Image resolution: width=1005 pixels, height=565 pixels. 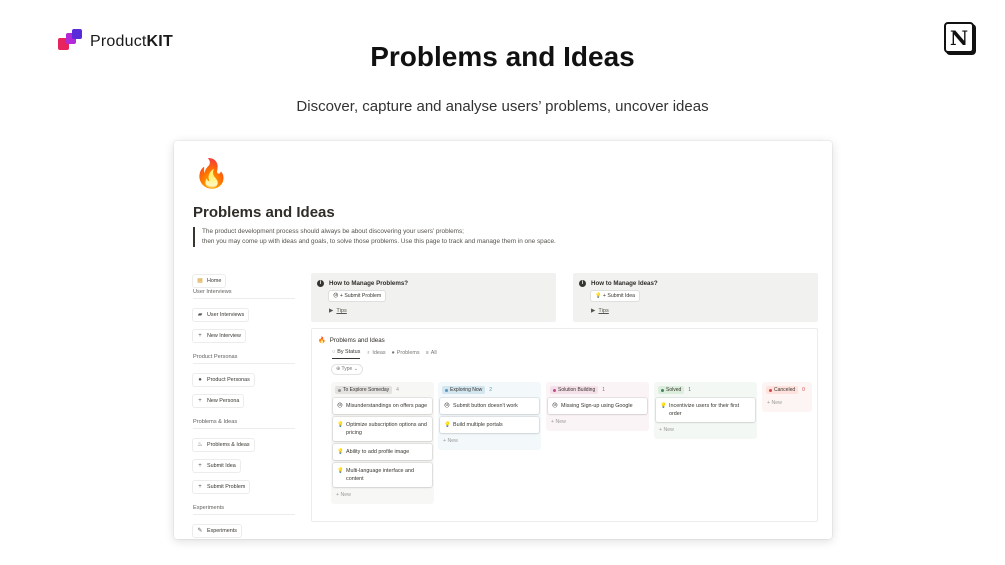 What do you see at coordinates (214, 280) in the screenshot?
I see `home-label: Home` at bounding box center [214, 280].